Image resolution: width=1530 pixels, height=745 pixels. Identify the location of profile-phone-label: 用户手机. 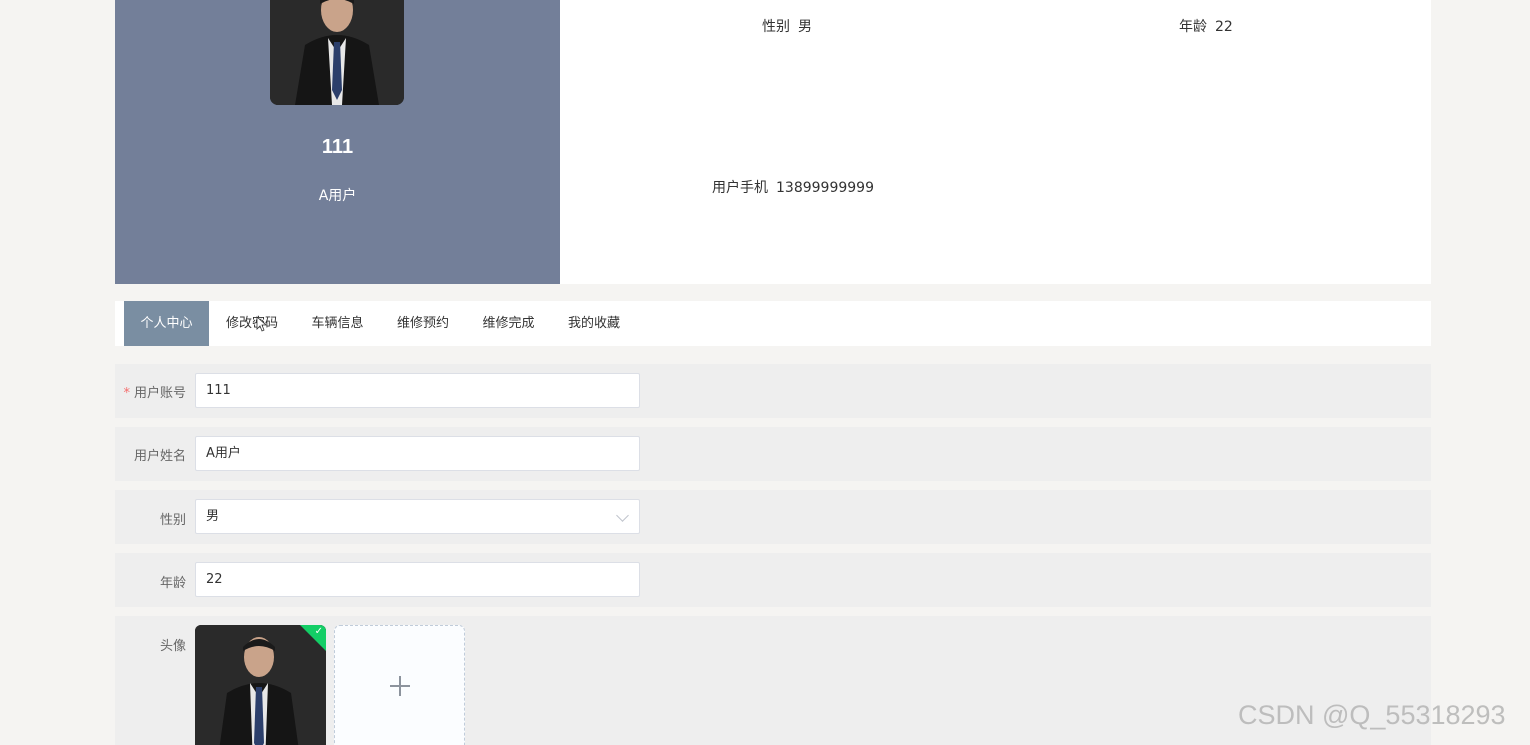
(740, 188).